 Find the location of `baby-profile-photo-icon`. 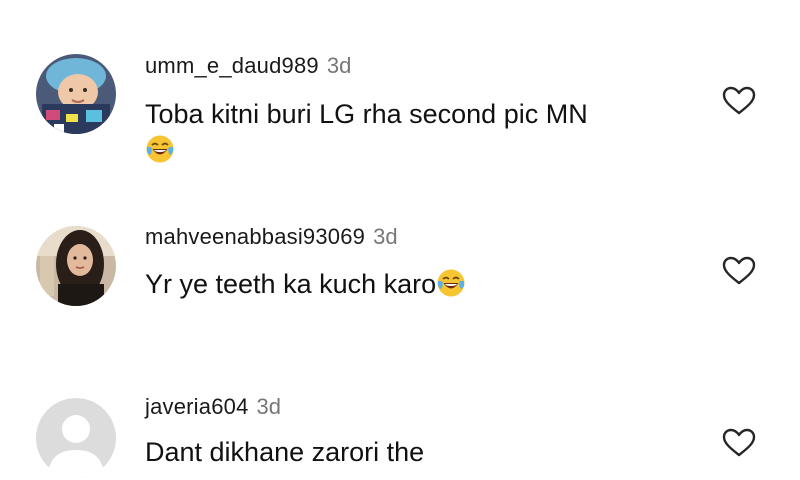

baby-profile-photo-icon is located at coordinates (76, 94).